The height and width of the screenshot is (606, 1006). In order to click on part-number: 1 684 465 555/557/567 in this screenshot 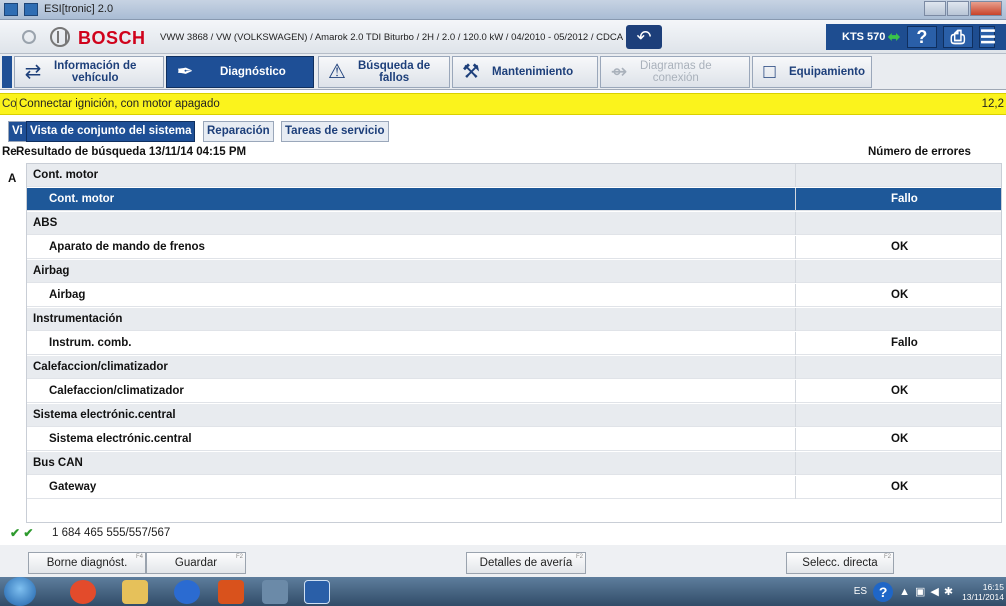, I will do `click(111, 533)`.